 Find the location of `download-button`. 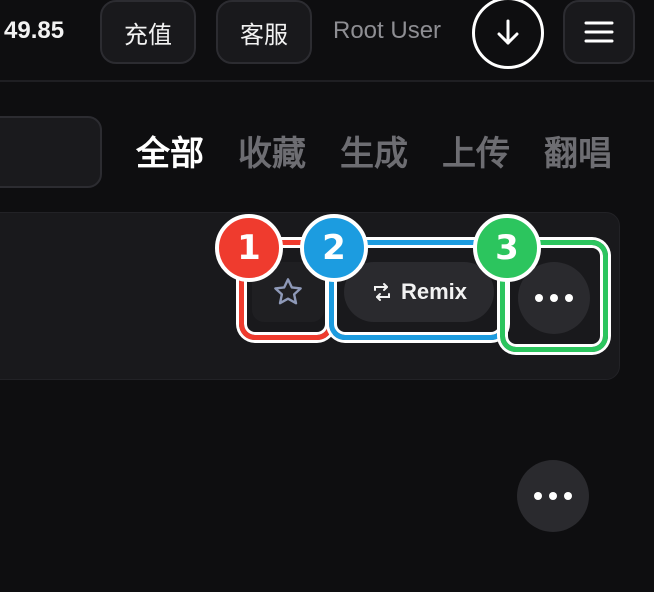

download-button is located at coordinates (508, 34).